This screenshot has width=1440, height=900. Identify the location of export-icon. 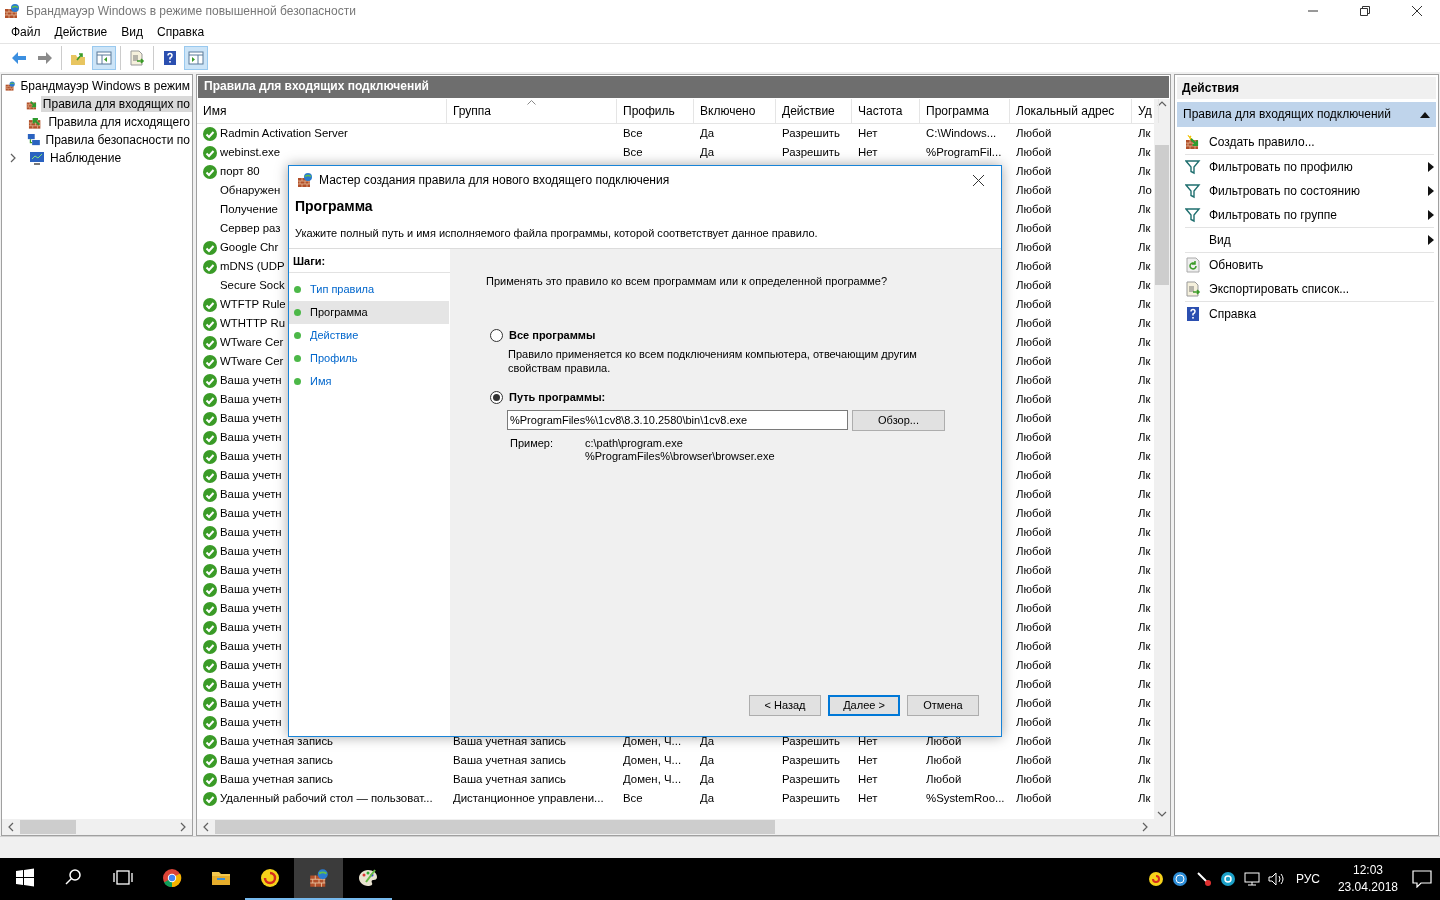
(1193, 288).